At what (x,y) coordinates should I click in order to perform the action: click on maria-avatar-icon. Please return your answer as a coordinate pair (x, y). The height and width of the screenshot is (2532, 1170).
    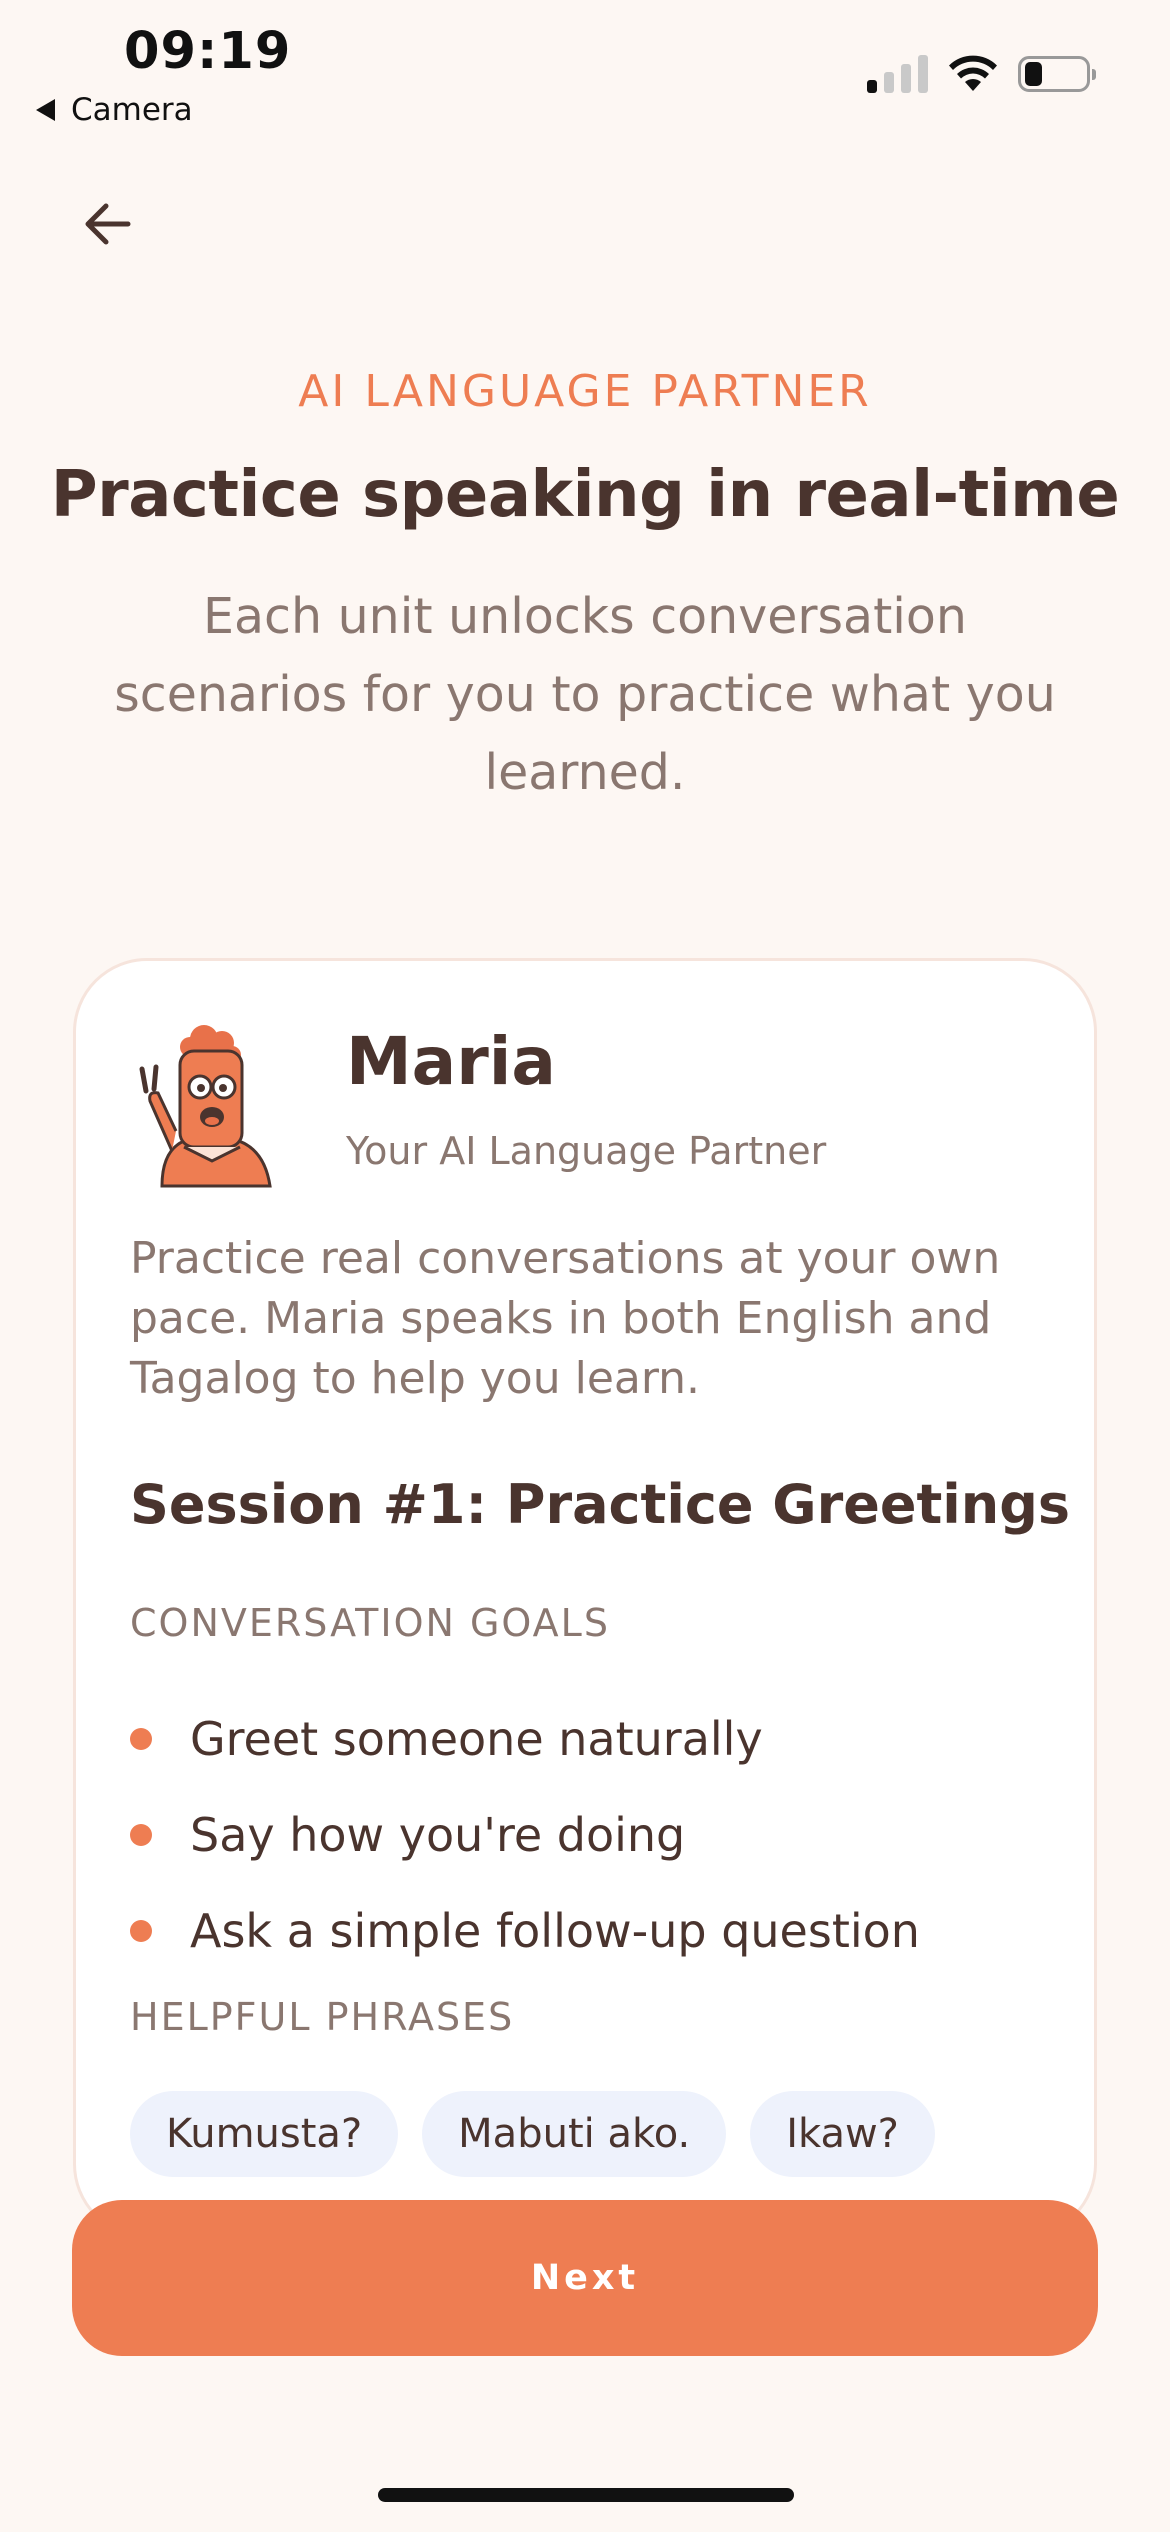
    Looking at the image, I should click on (205, 1106).